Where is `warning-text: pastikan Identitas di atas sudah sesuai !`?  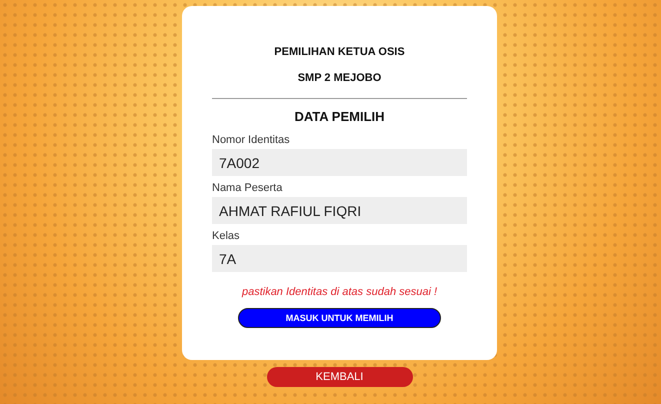
warning-text: pastikan Identitas di atas sudah sesuai ! is located at coordinates (340, 292).